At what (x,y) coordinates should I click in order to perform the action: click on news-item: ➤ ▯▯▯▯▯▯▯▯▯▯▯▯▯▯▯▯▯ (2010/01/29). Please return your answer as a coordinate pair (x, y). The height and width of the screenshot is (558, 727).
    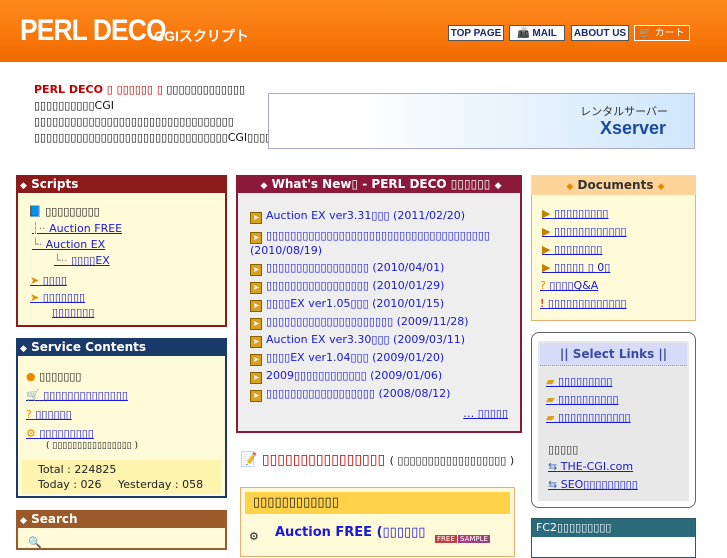
    Looking at the image, I should click on (381, 286).